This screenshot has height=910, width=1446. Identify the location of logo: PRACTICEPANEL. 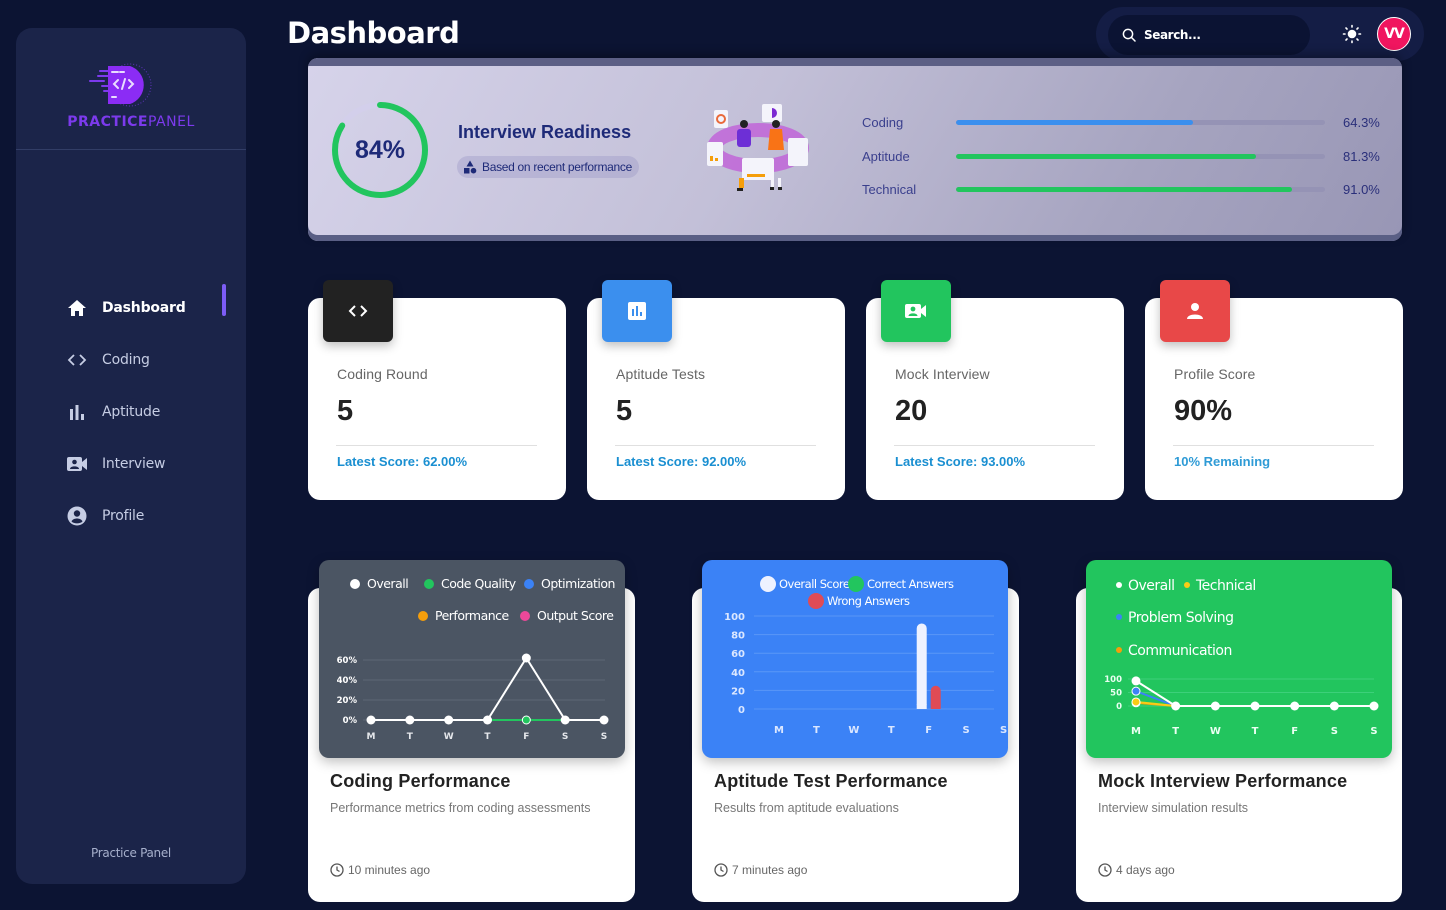
(131, 89).